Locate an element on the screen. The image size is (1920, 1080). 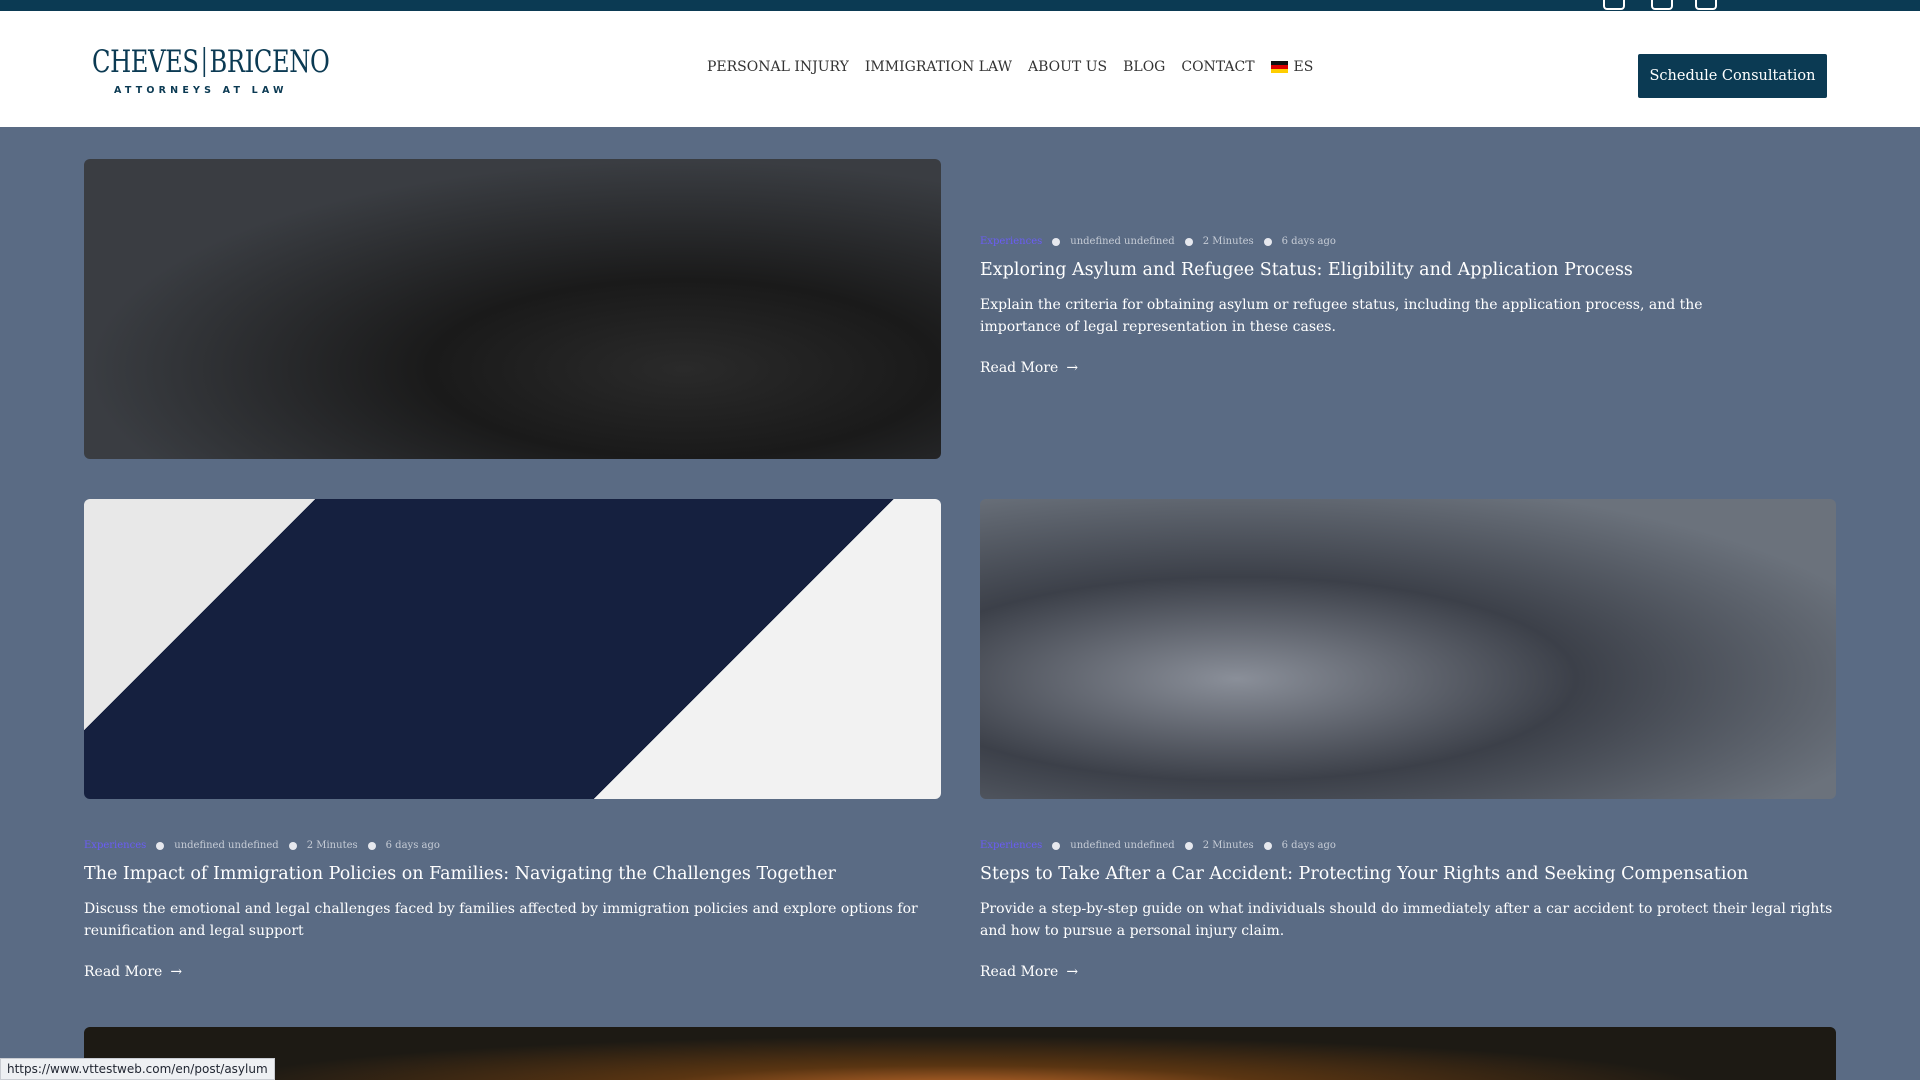
email-icon is located at coordinates (1614, 5).